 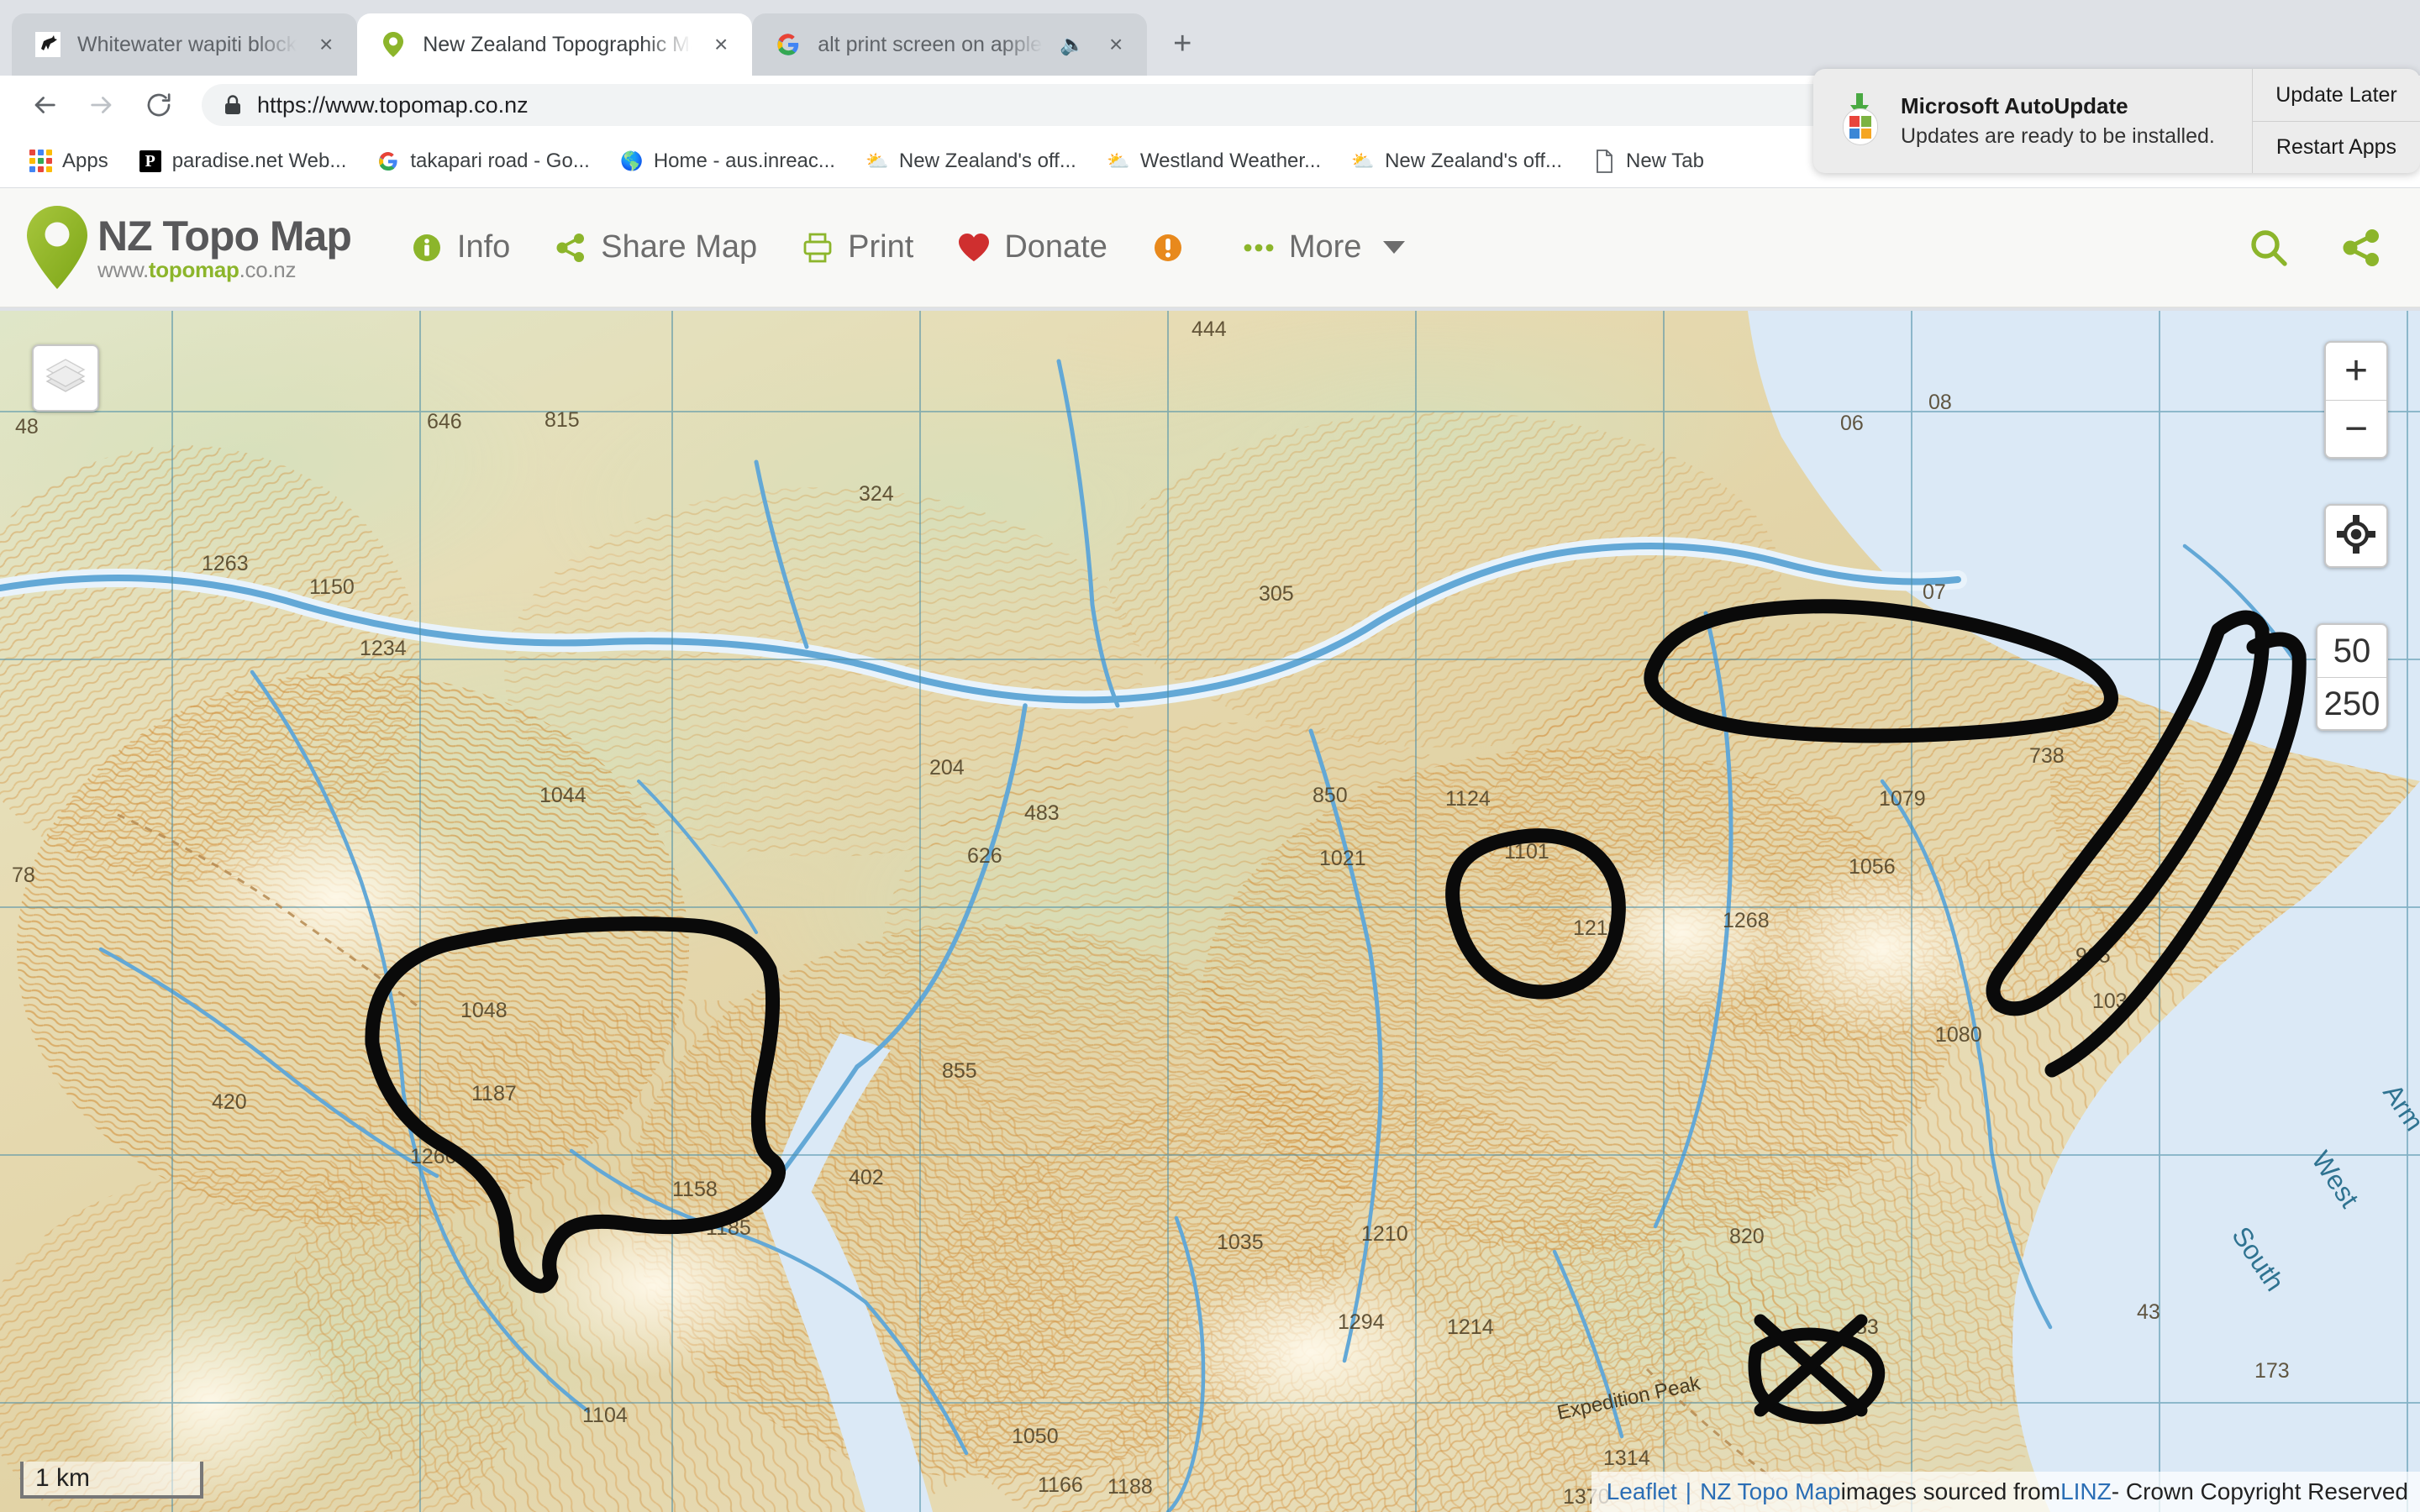 I want to click on bookmark-new-tab: New Tab, so click(x=1649, y=161).